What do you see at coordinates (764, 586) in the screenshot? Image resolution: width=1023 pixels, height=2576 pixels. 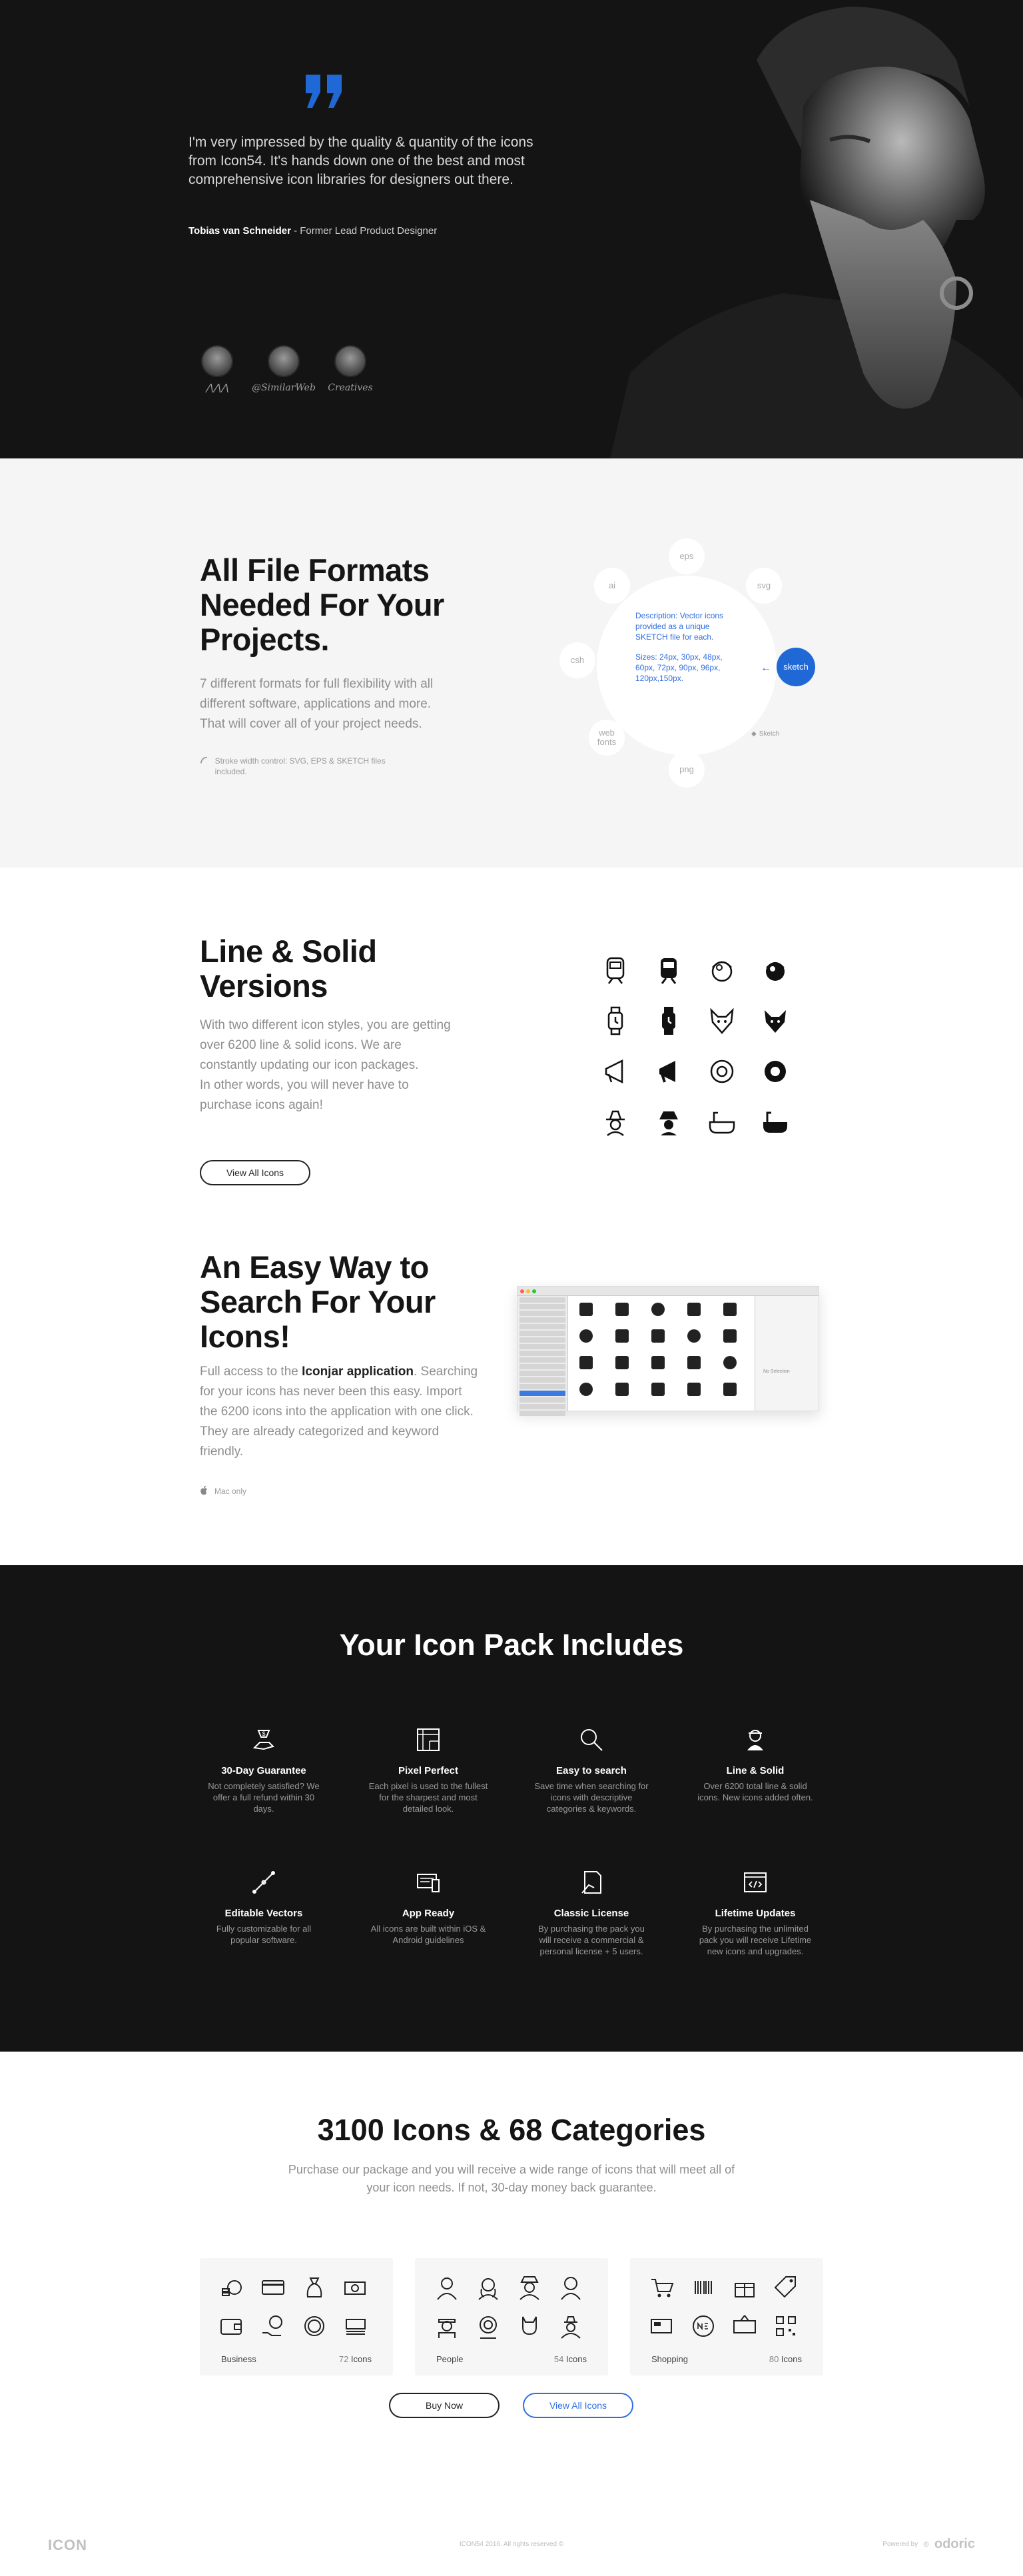 I see `format-svg: svg` at bounding box center [764, 586].